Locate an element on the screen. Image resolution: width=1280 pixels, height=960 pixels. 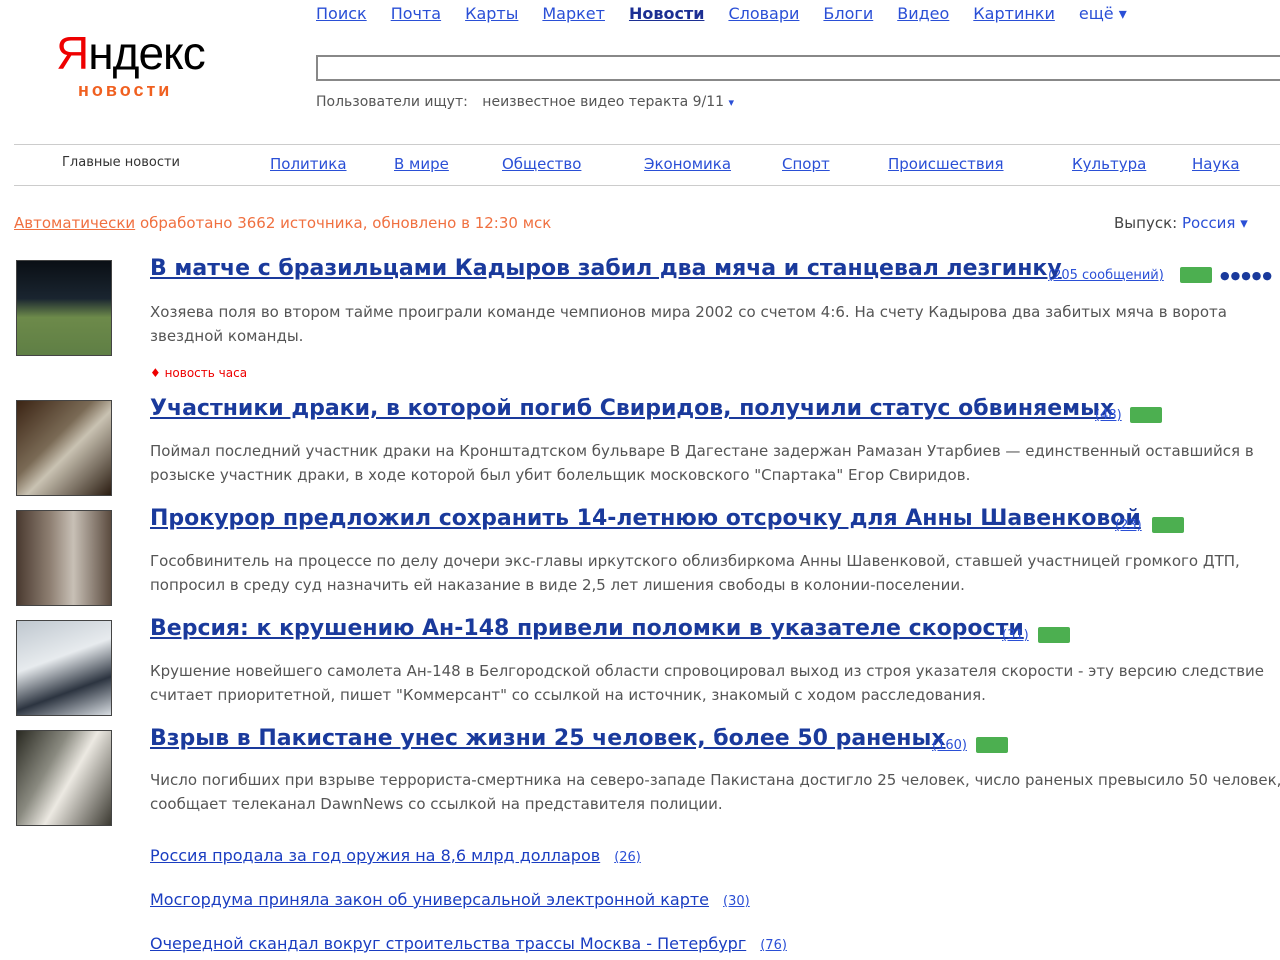
nav-item-economy: Экономика is located at coordinates (687, 164).